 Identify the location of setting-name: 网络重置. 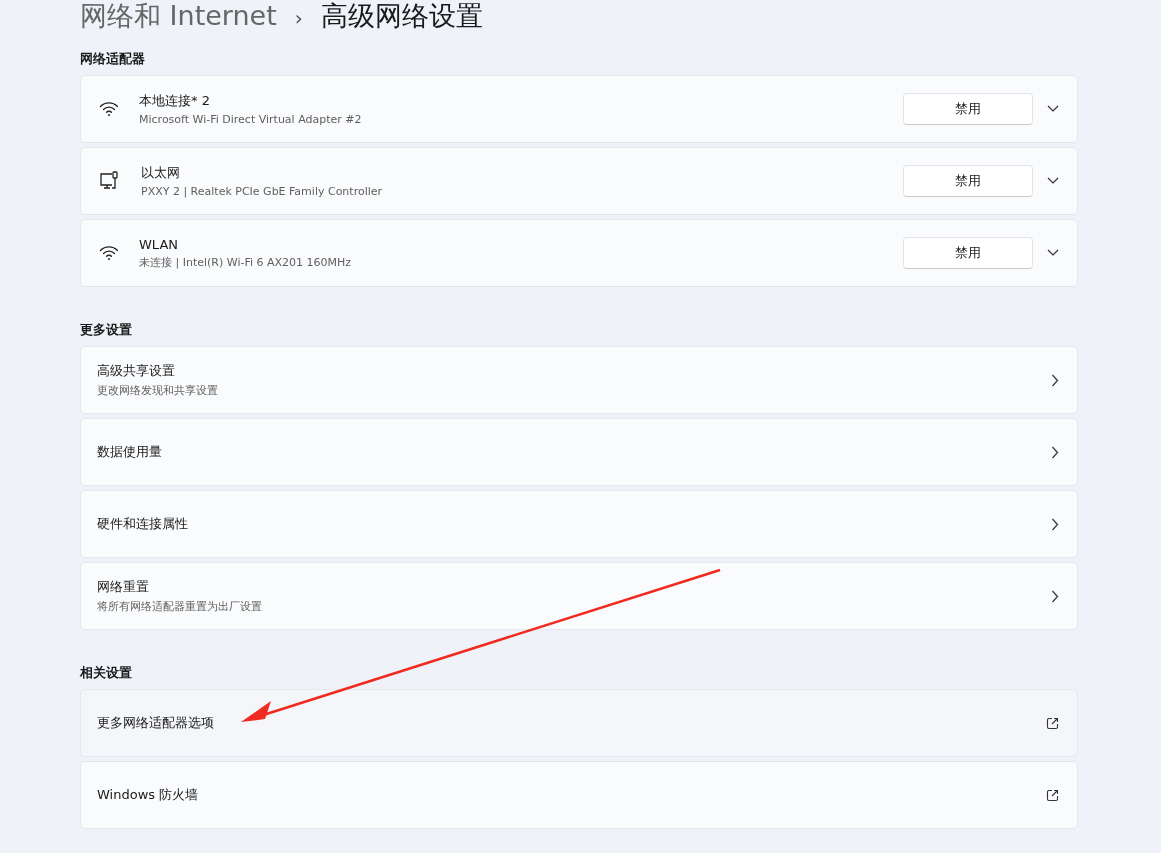
(123, 587).